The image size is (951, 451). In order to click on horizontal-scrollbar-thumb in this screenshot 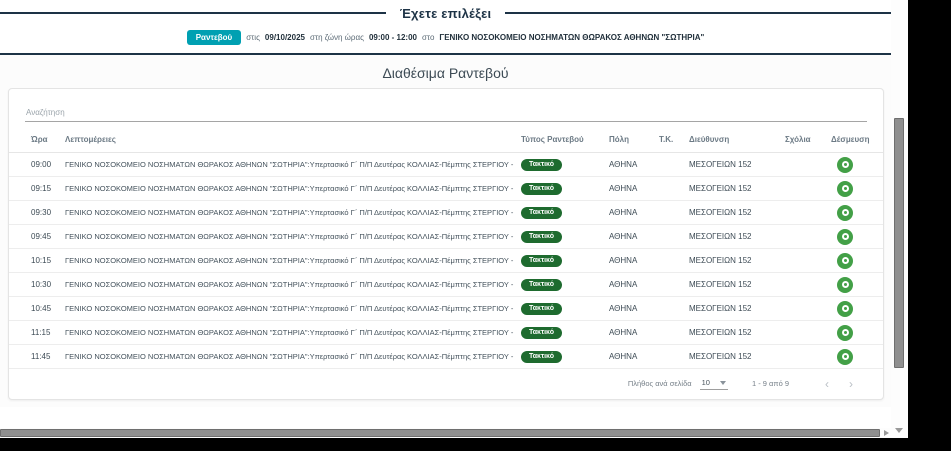, I will do `click(440, 433)`.